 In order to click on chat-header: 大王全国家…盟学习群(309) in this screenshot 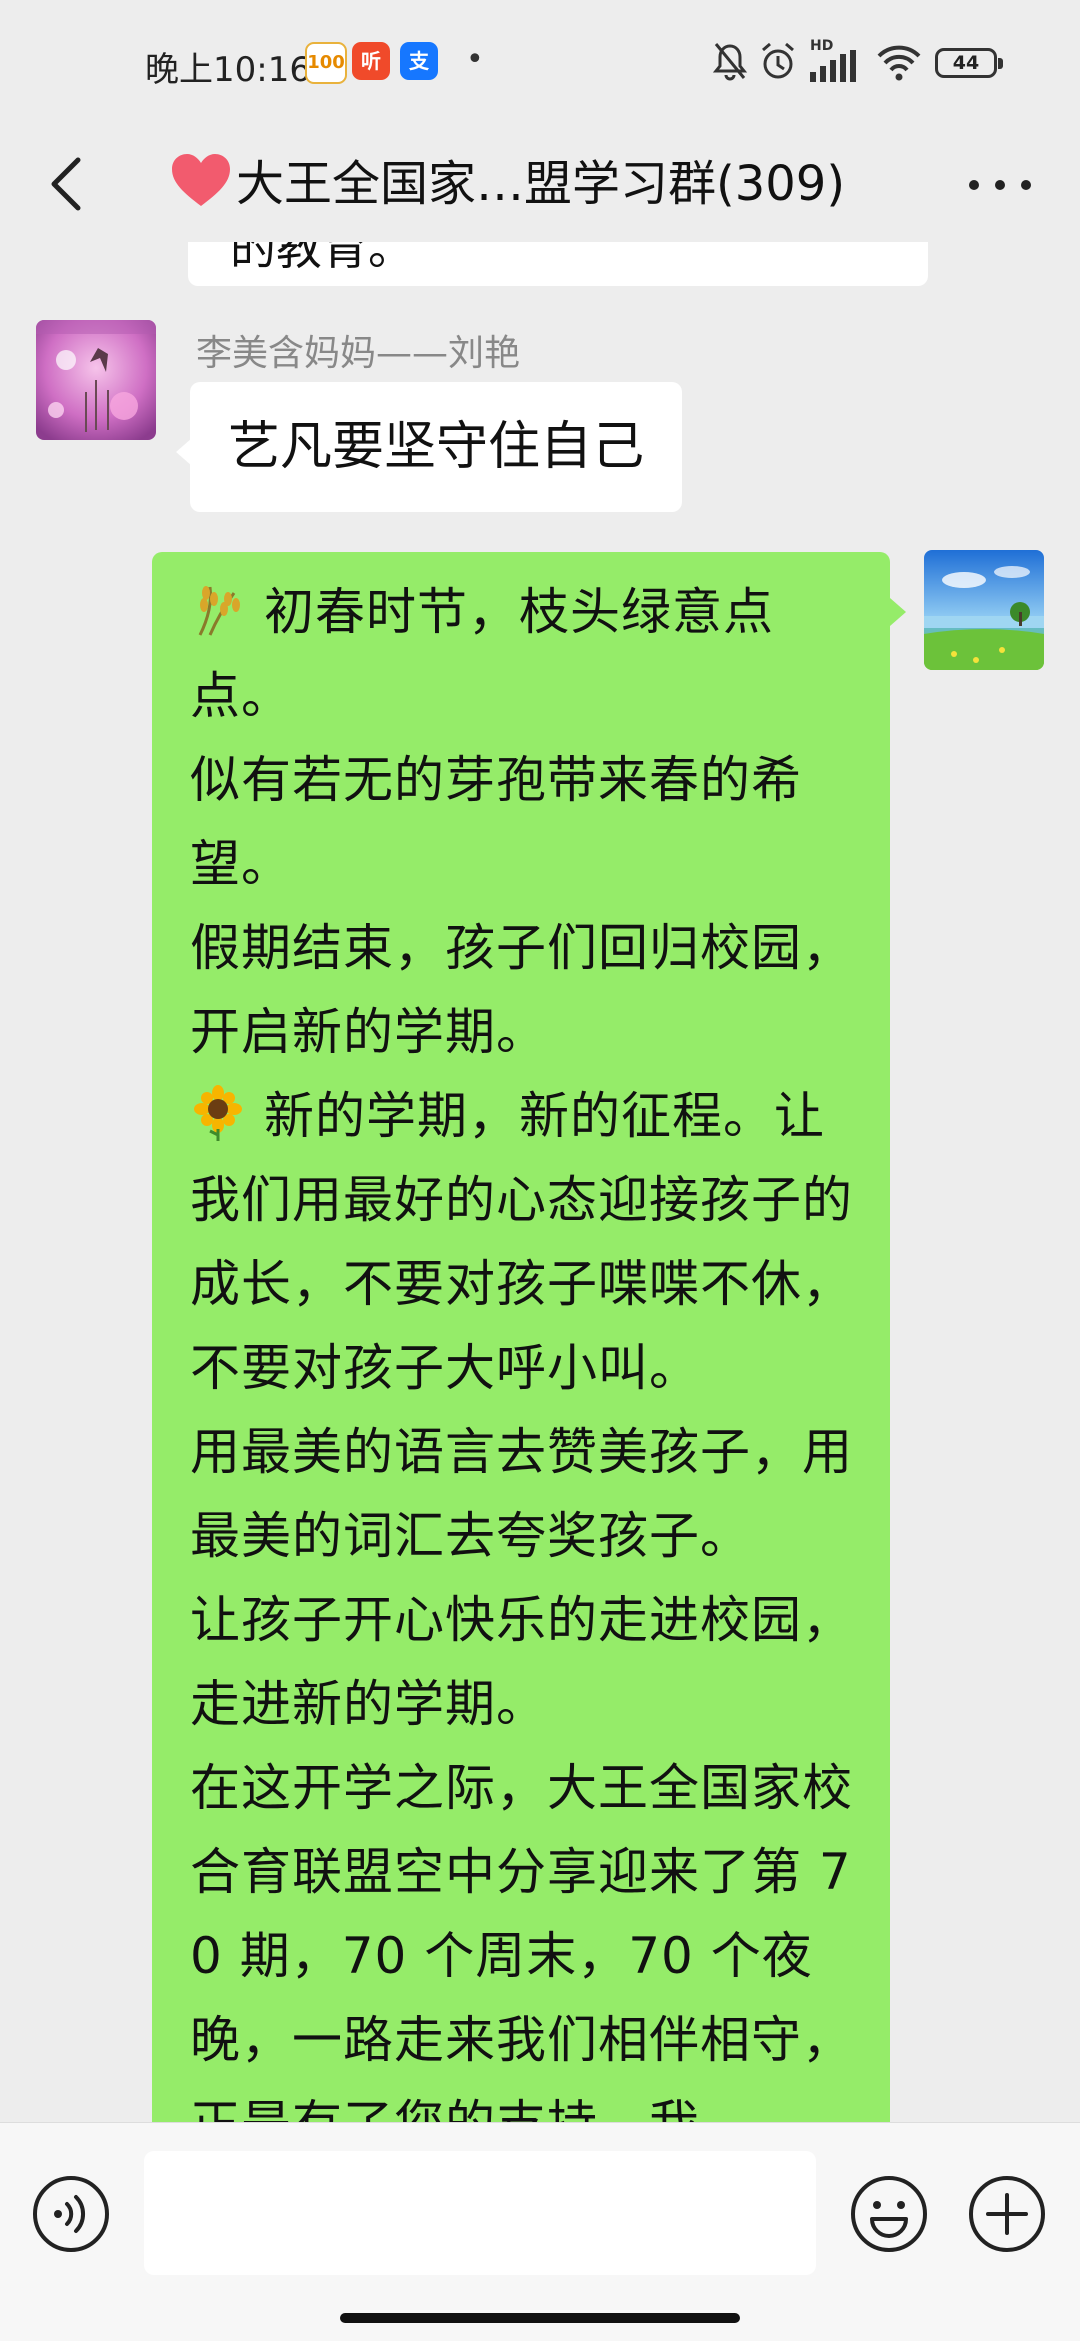, I will do `click(540, 186)`.